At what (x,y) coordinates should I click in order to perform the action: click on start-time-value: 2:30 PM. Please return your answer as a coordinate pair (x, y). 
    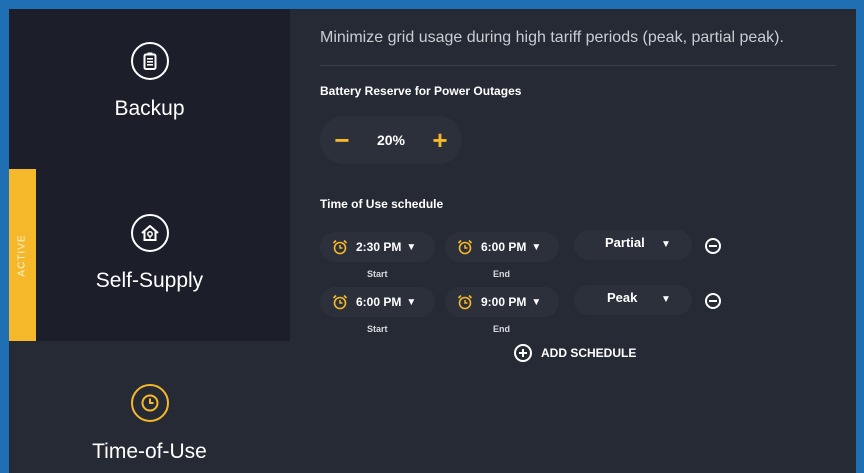
    Looking at the image, I should click on (379, 247).